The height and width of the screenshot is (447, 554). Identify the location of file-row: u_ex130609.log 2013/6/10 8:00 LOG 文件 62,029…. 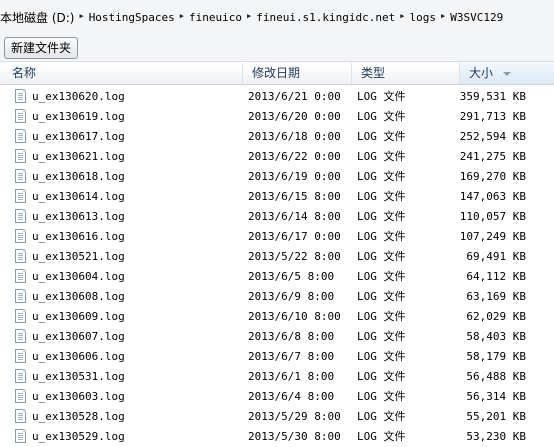
(277, 317).